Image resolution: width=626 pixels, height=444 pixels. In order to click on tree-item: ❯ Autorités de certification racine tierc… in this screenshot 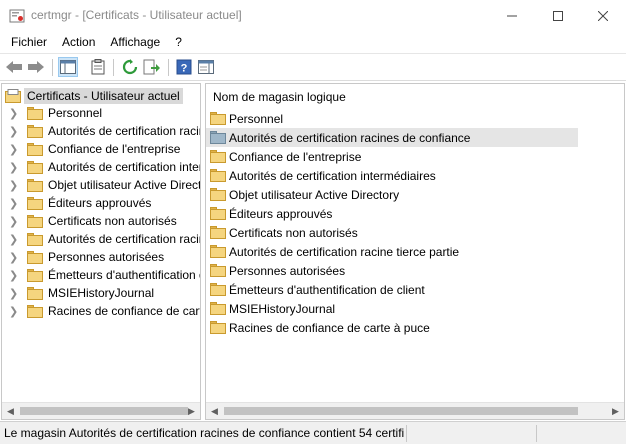, I will do `click(104, 239)`.